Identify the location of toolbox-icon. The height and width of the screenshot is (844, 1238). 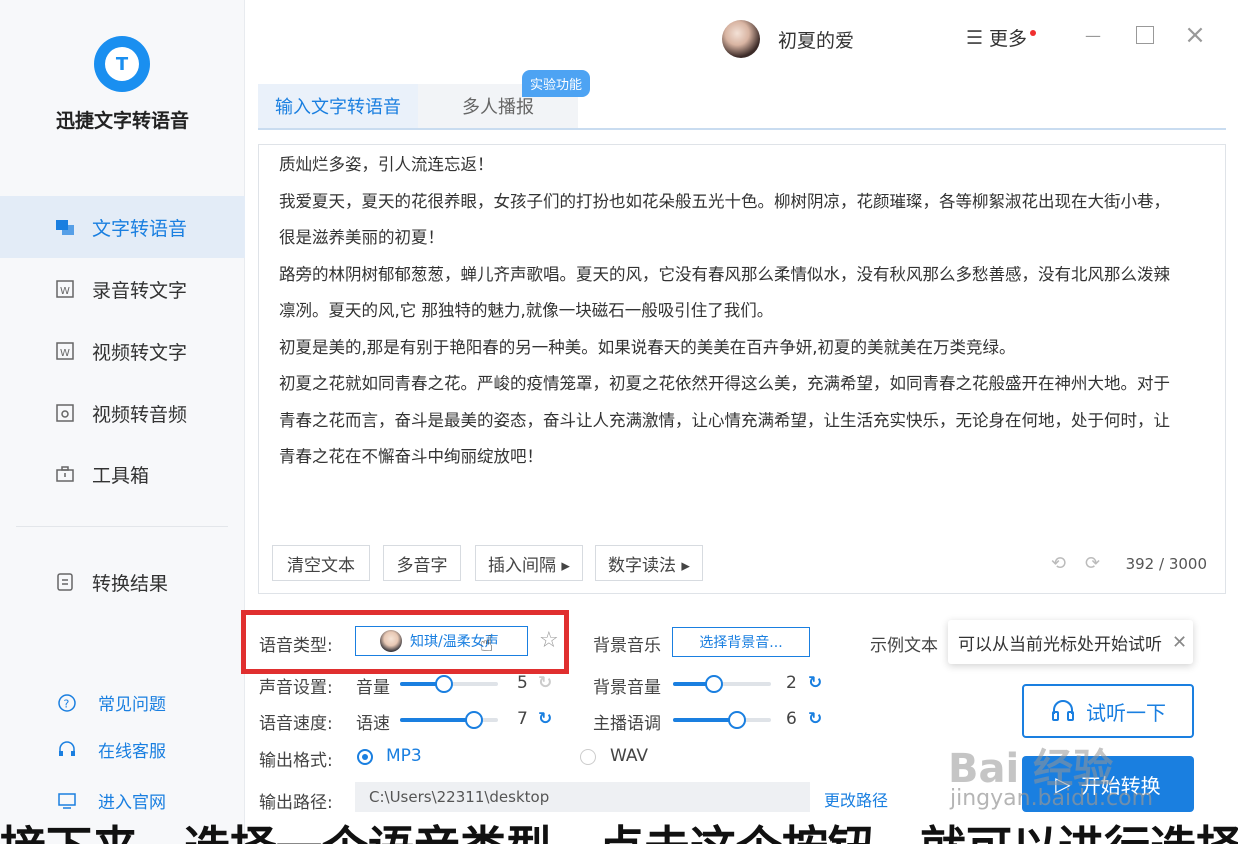
(65, 474).